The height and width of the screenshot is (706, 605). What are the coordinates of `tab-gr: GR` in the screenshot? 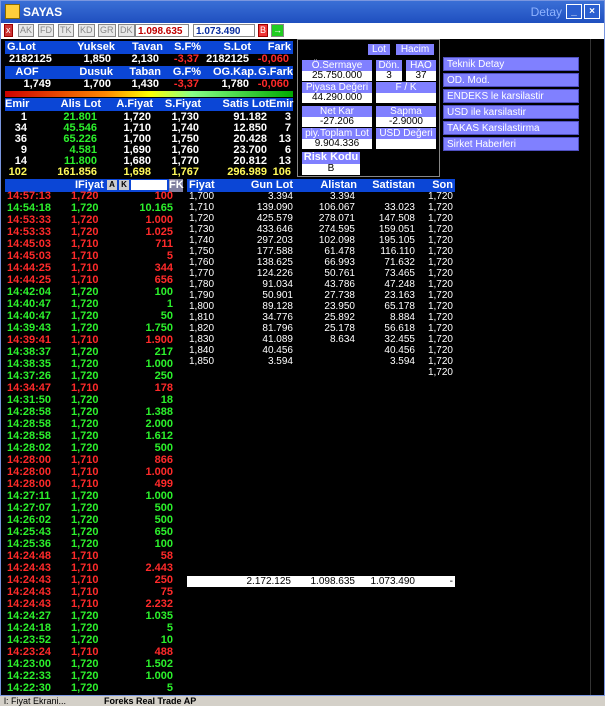 It's located at (107, 30).